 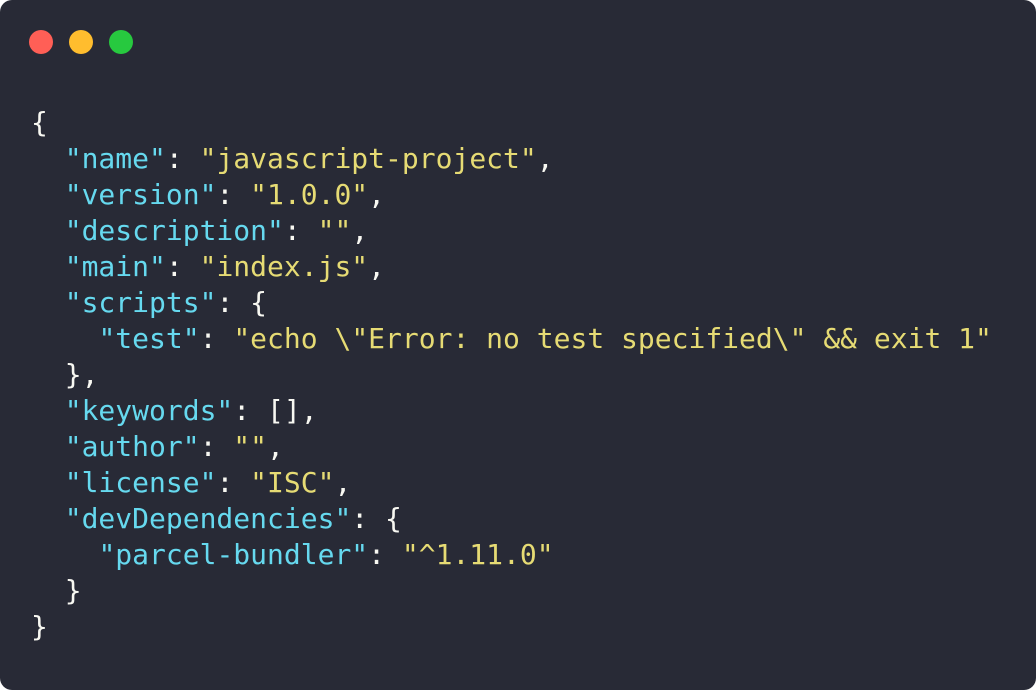 What do you see at coordinates (39, 122) in the screenshot?
I see `json-punctuation: {` at bounding box center [39, 122].